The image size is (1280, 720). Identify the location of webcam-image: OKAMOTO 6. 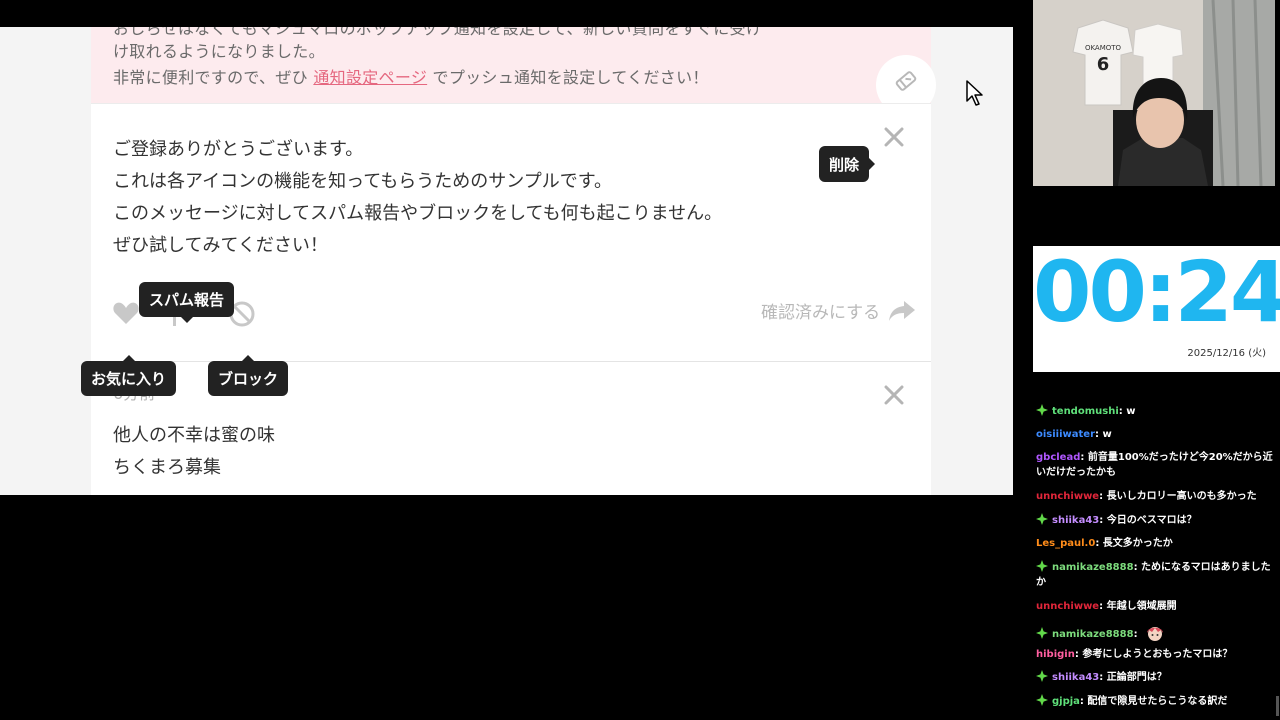
(1154, 93).